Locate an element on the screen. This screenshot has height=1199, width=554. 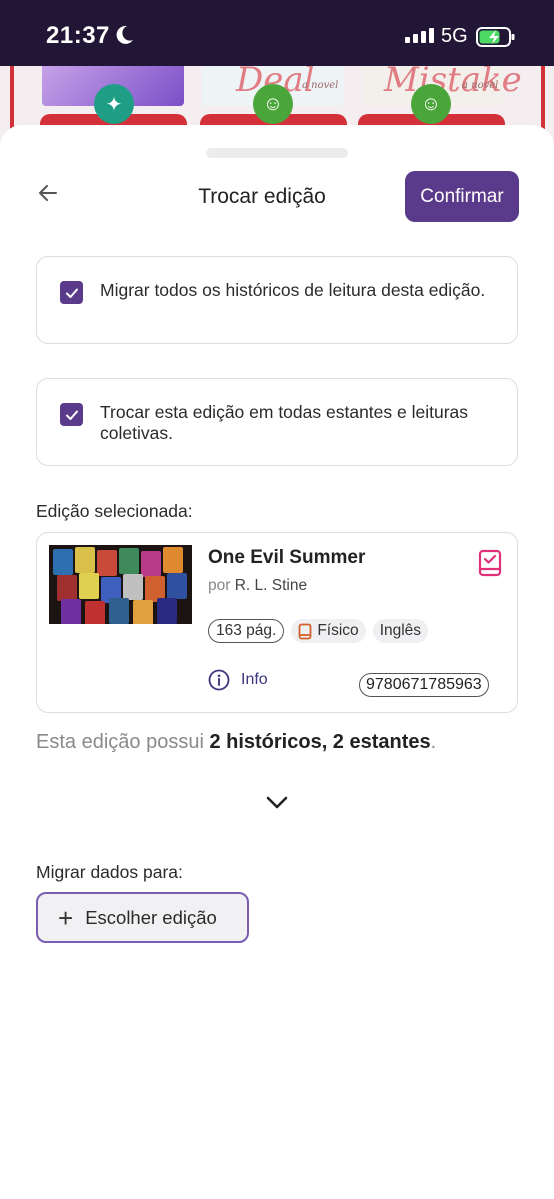
sheet-grabber is located at coordinates (277, 153).